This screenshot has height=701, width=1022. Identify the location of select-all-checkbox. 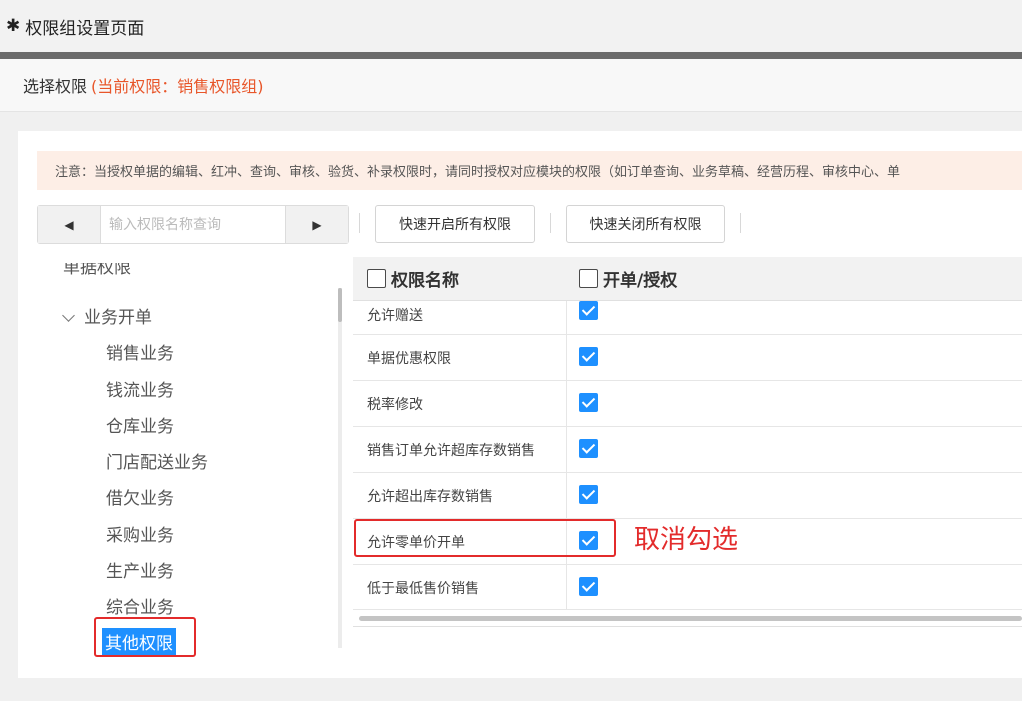
(376, 278).